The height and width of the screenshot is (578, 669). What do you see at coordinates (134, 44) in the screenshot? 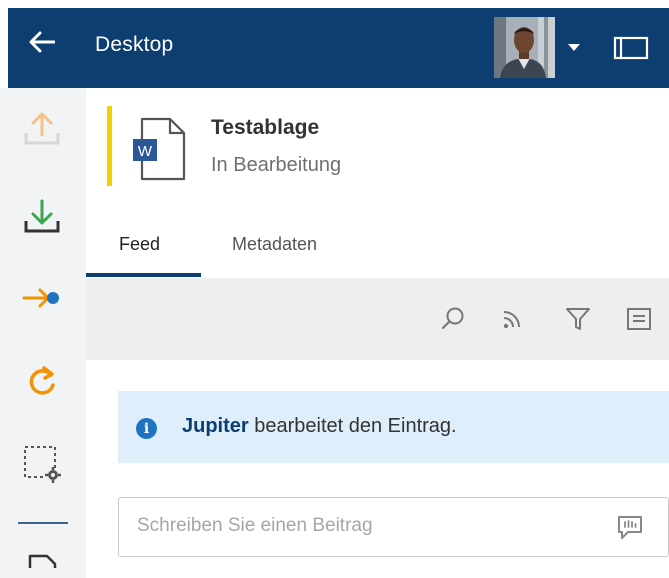
I see `page-title: Desktop` at bounding box center [134, 44].